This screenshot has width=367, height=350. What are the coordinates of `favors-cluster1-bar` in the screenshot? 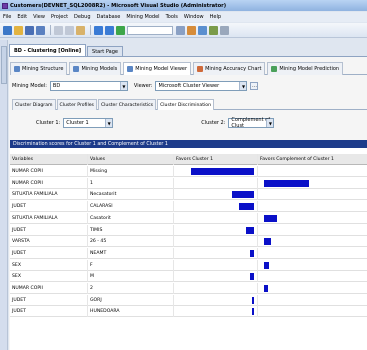 It's located at (249, 230).